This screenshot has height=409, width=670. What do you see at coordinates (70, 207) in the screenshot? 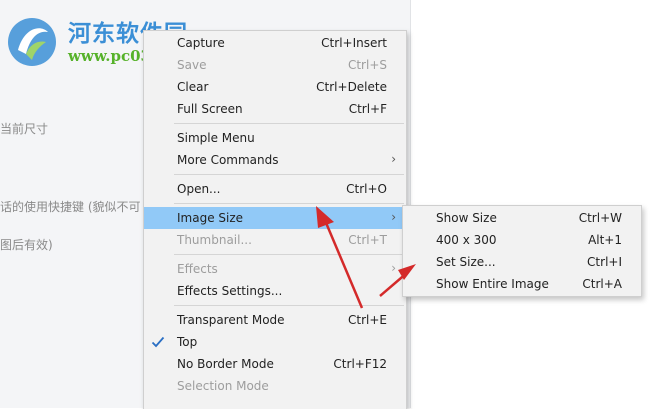
I see `background-text-line: 话的使用快捷键 (貌似不可` at bounding box center [70, 207].